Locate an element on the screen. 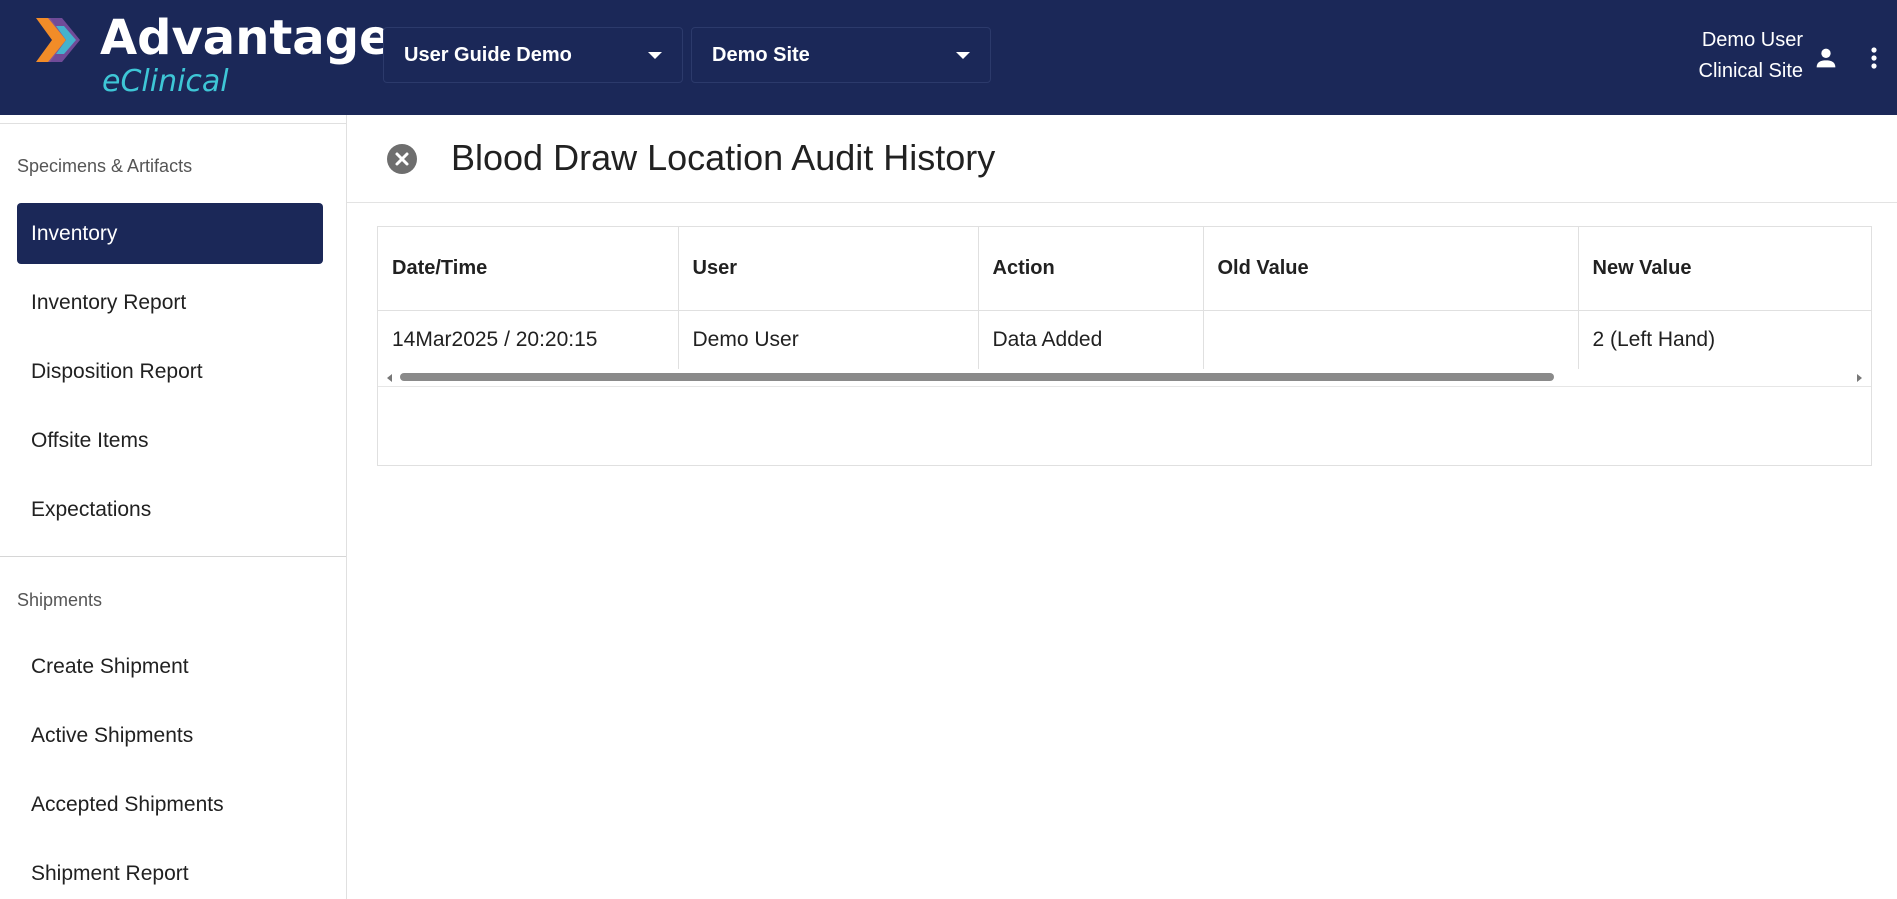 The image size is (1897, 899). section-label-shipments: Shipments is located at coordinates (60, 600).